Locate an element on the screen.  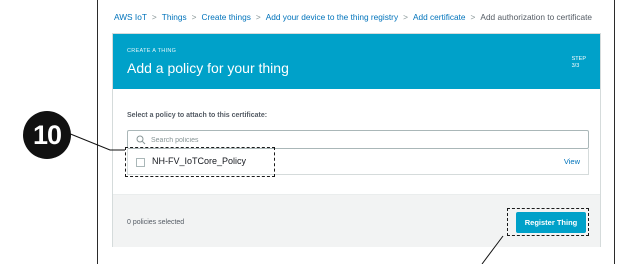
breadcrumb-add-device: Add your device to the thing registry is located at coordinates (332, 17).